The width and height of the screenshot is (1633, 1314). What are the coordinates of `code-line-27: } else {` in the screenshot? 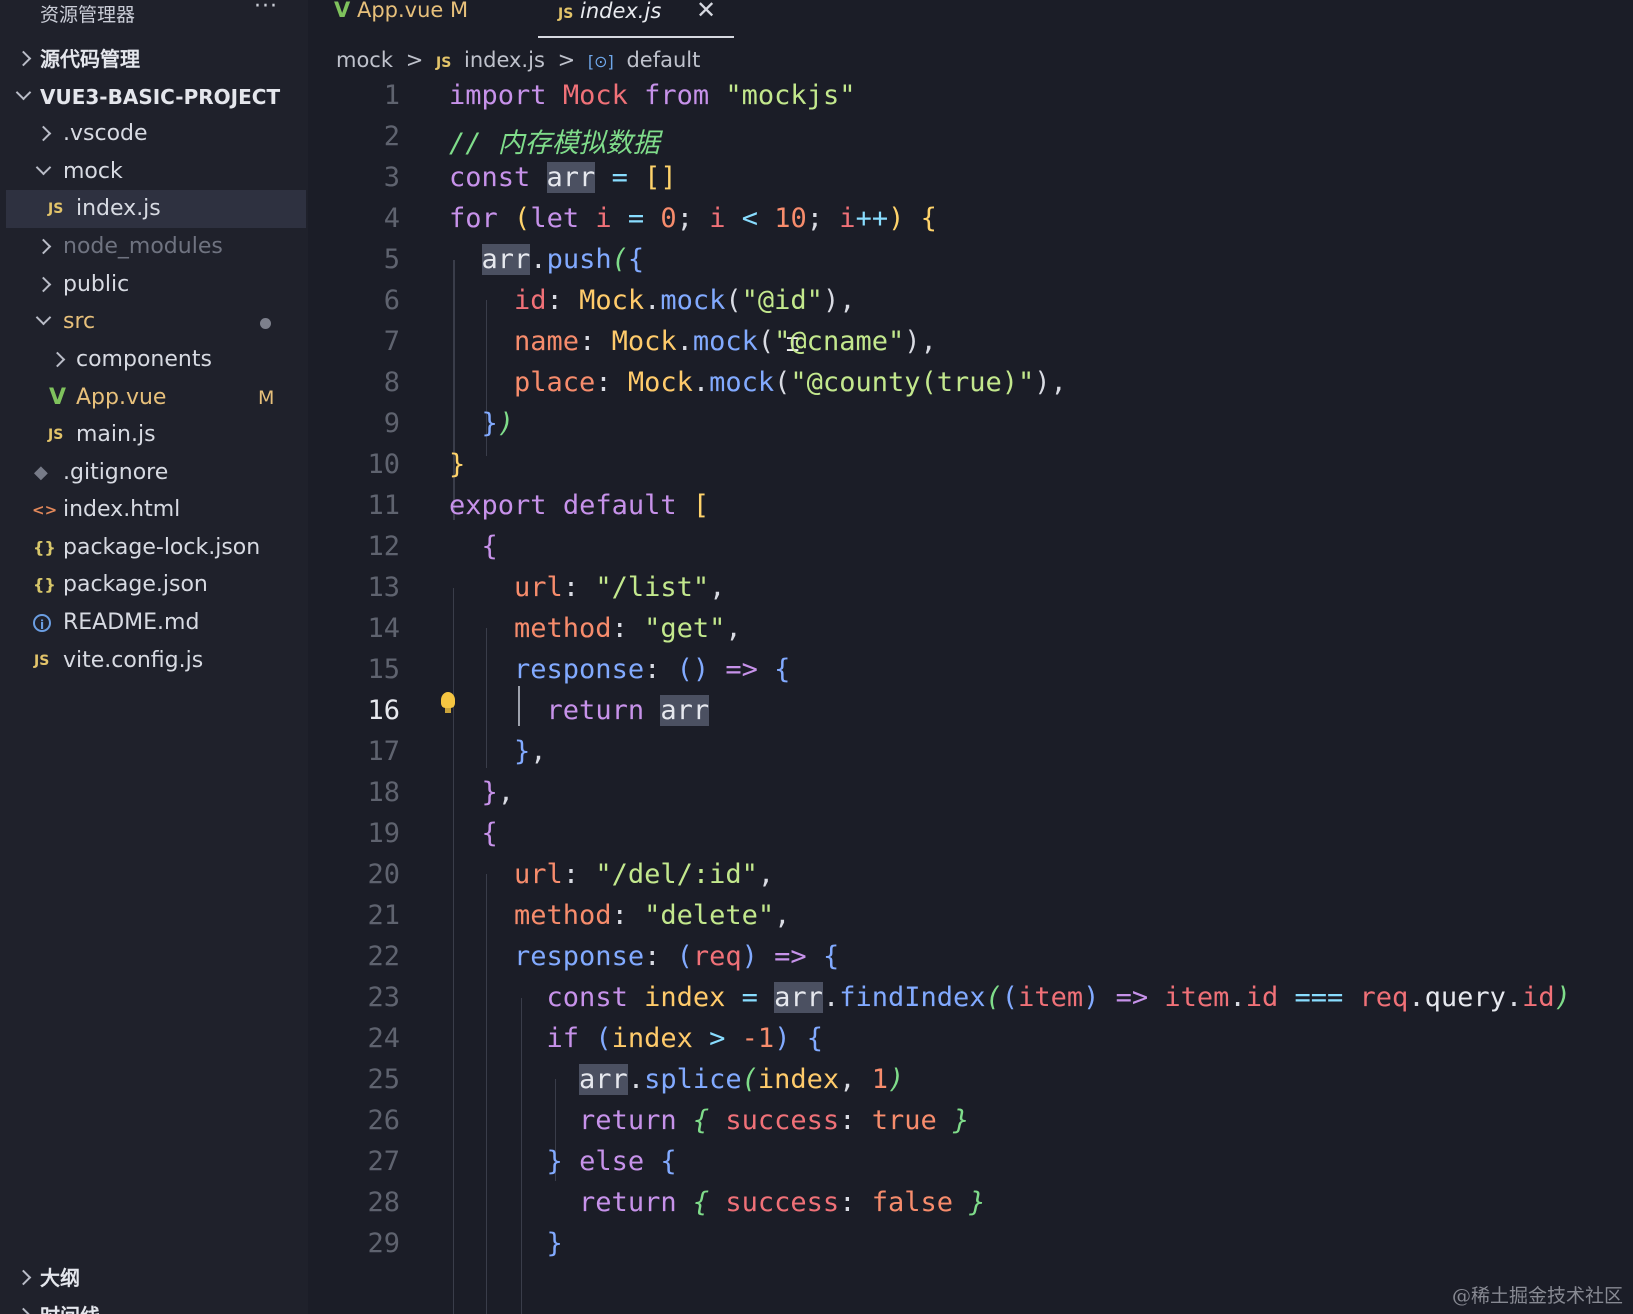 It's located at (611, 1161).